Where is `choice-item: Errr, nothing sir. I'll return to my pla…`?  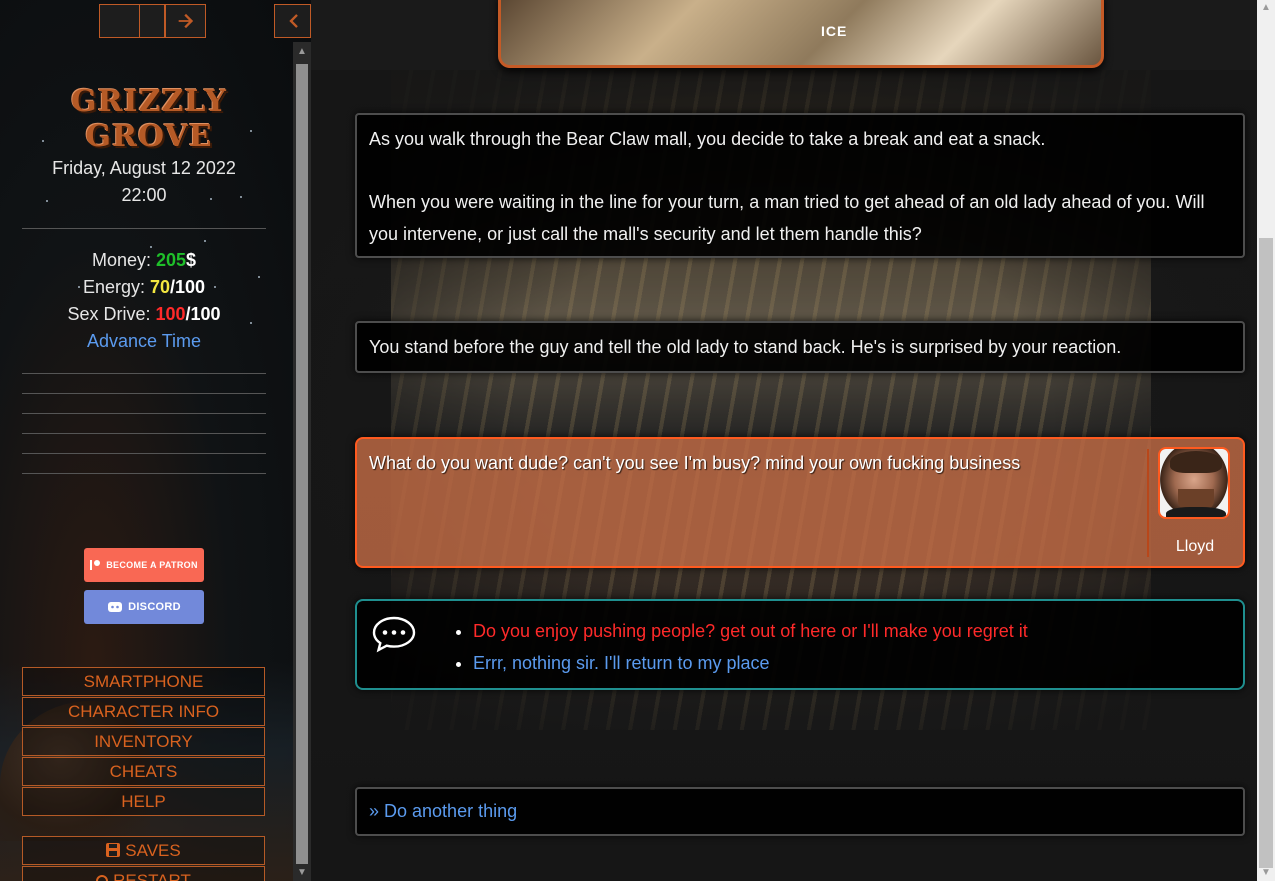
choice-item: Errr, nothing sir. I'll return to my pla… is located at coordinates (750, 663).